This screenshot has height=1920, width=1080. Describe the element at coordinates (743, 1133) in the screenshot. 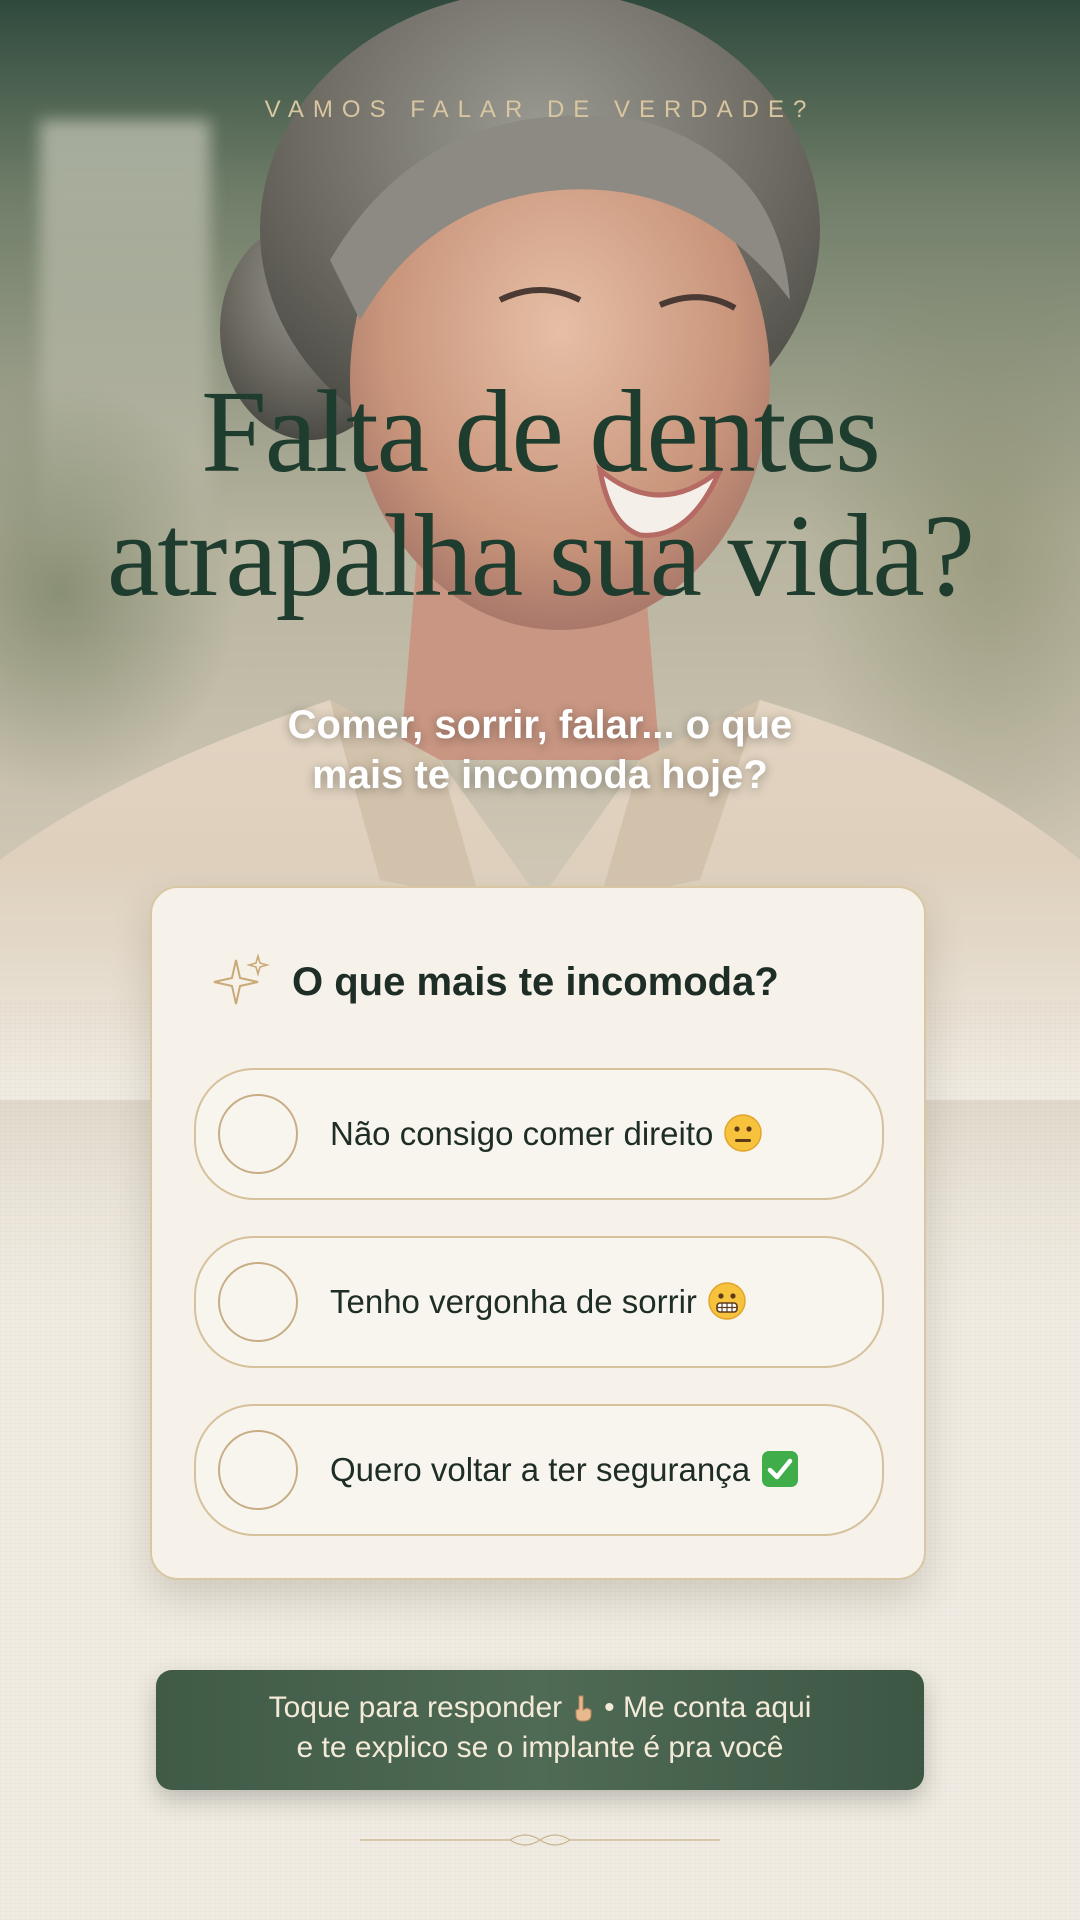

I see `neutral-face-icon` at that location.